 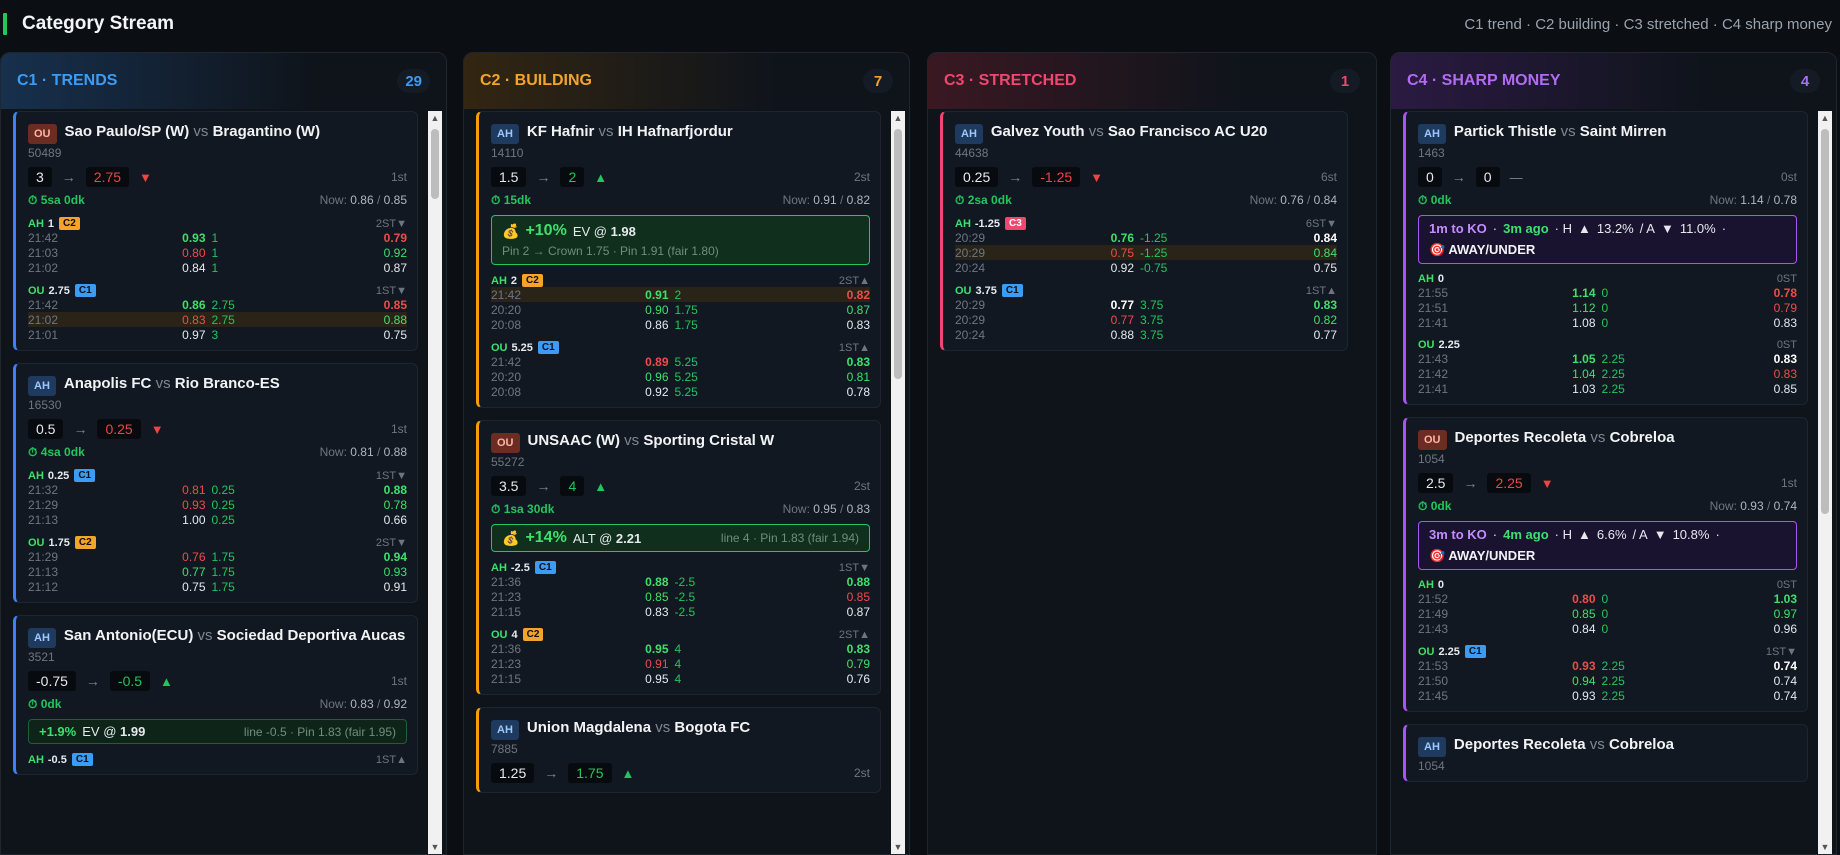 I want to click on odds-away: 0.85, so click(x=858, y=596).